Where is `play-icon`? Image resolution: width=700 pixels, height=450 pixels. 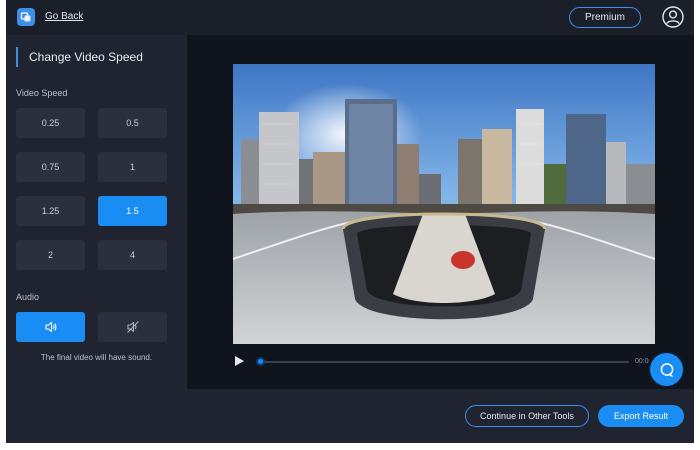 play-icon is located at coordinates (239, 361).